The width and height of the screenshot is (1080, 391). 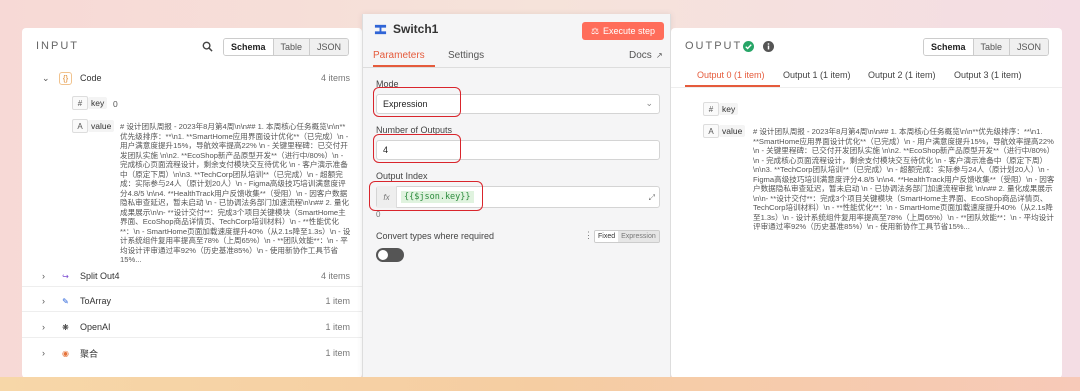 I want to click on input-view-schema: Schema, so click(x=248, y=47).